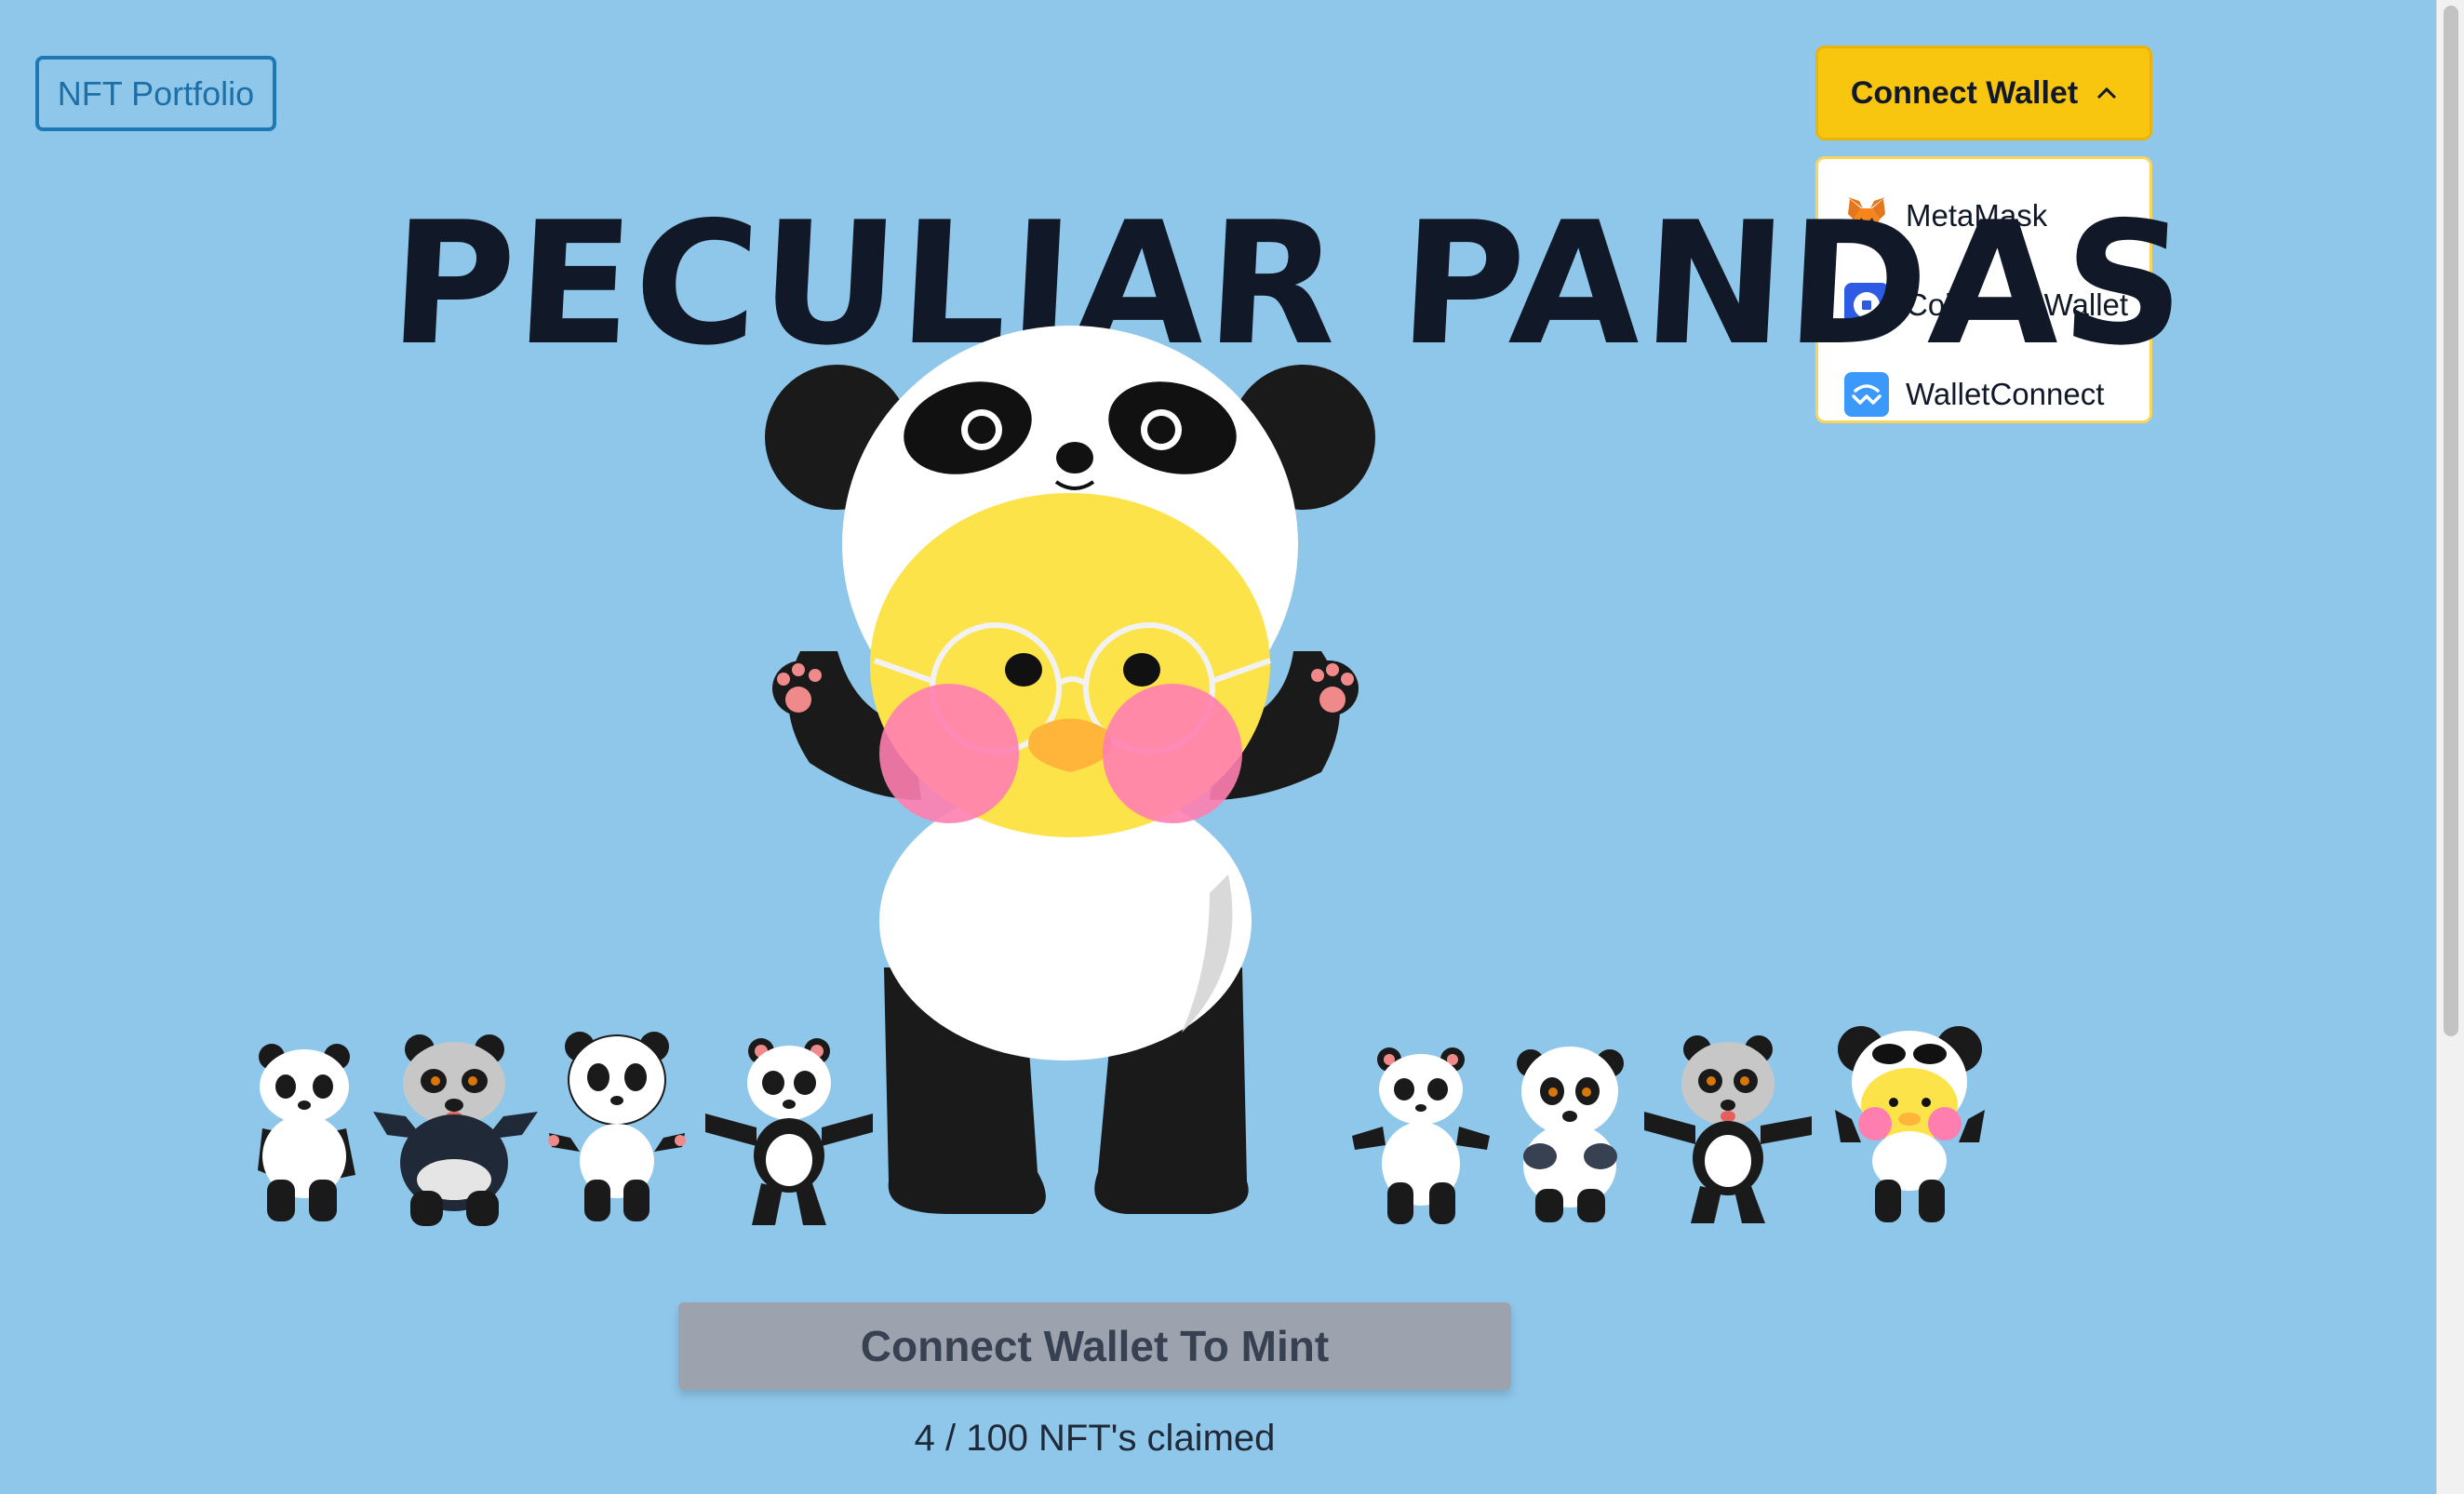  What do you see at coordinates (1095, 1439) in the screenshot?
I see `claimed-count-text: 4 / 100 NFT's claimed` at bounding box center [1095, 1439].